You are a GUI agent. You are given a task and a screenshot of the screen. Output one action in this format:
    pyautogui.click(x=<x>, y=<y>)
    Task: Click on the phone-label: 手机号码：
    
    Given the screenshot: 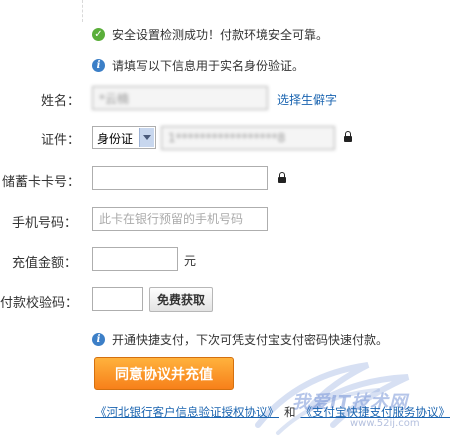 What is the action you would take?
    pyautogui.click(x=45, y=223)
    